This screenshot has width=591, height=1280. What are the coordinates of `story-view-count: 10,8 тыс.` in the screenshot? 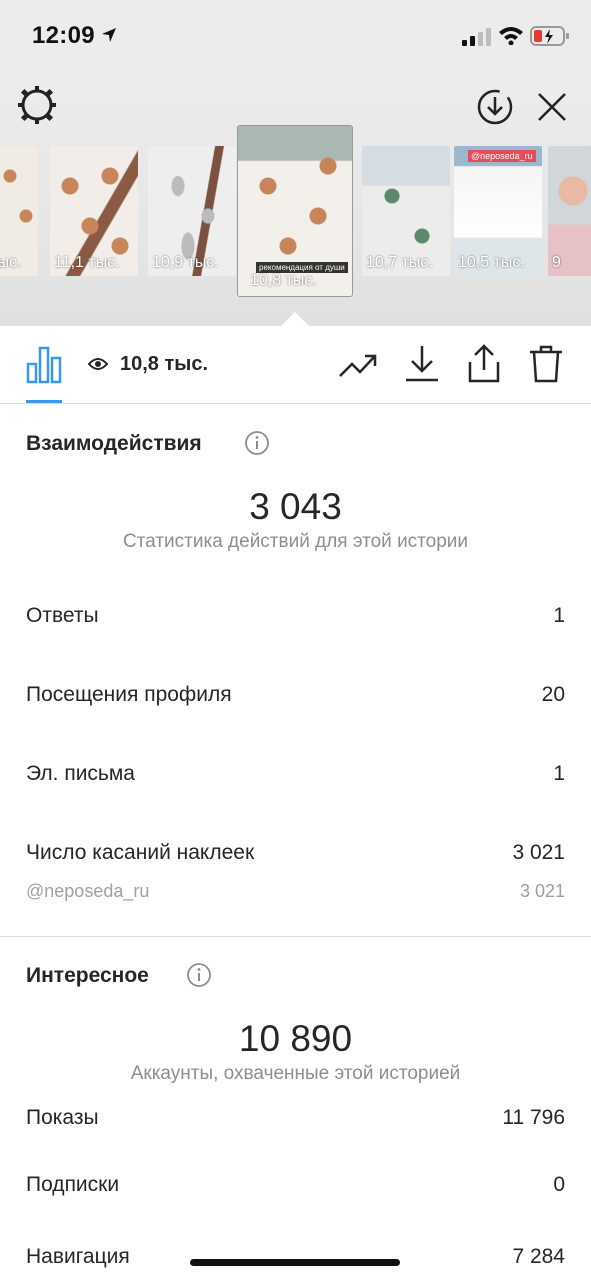 It's located at (283, 280).